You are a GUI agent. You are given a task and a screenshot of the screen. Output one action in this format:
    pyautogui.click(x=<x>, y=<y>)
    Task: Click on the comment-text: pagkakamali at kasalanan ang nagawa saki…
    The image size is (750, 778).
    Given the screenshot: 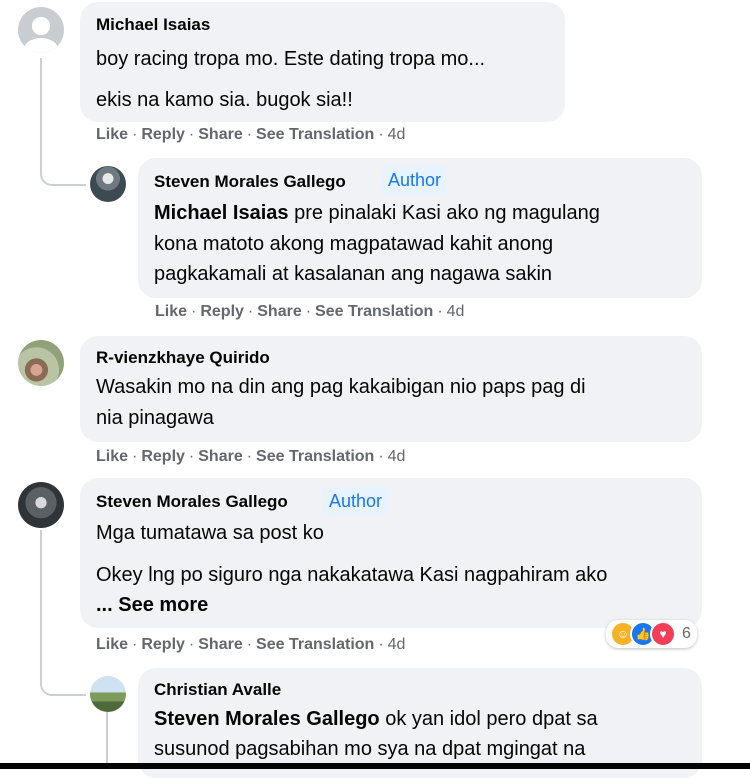 What is the action you would take?
    pyautogui.click(x=353, y=274)
    